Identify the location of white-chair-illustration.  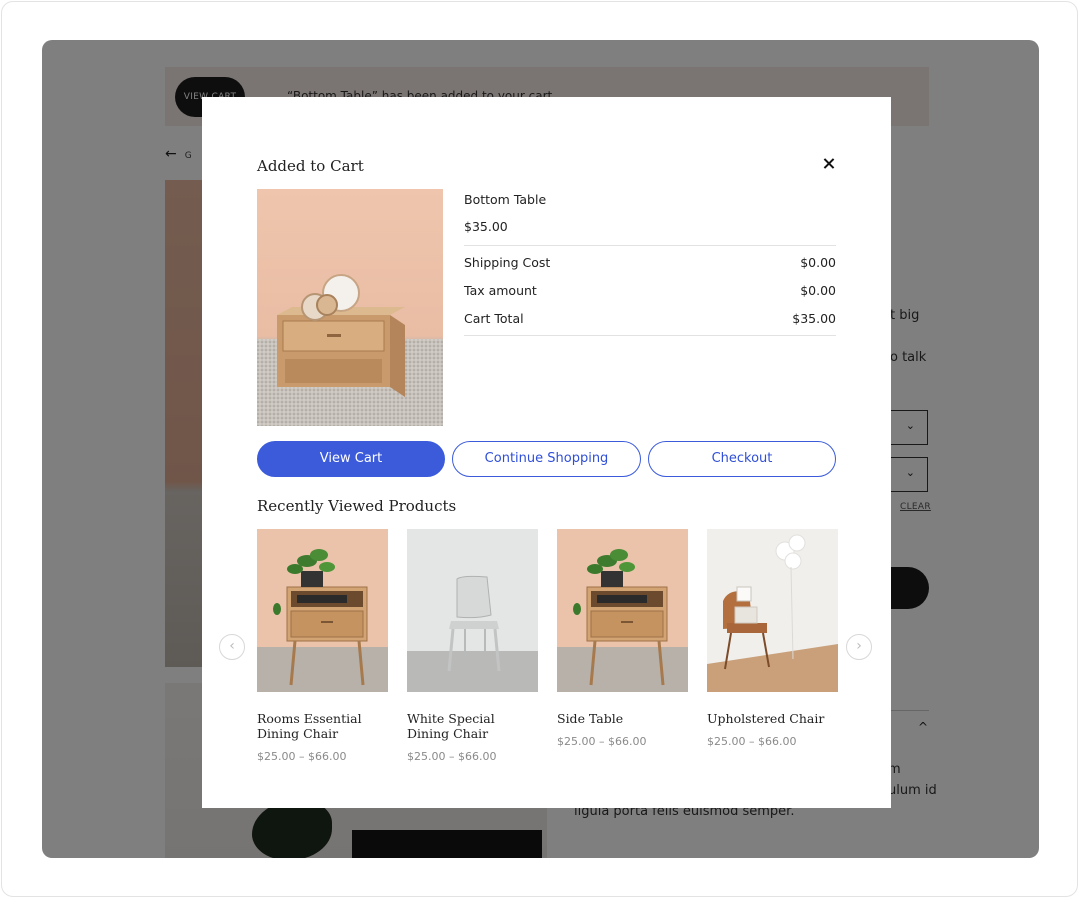
(472, 610).